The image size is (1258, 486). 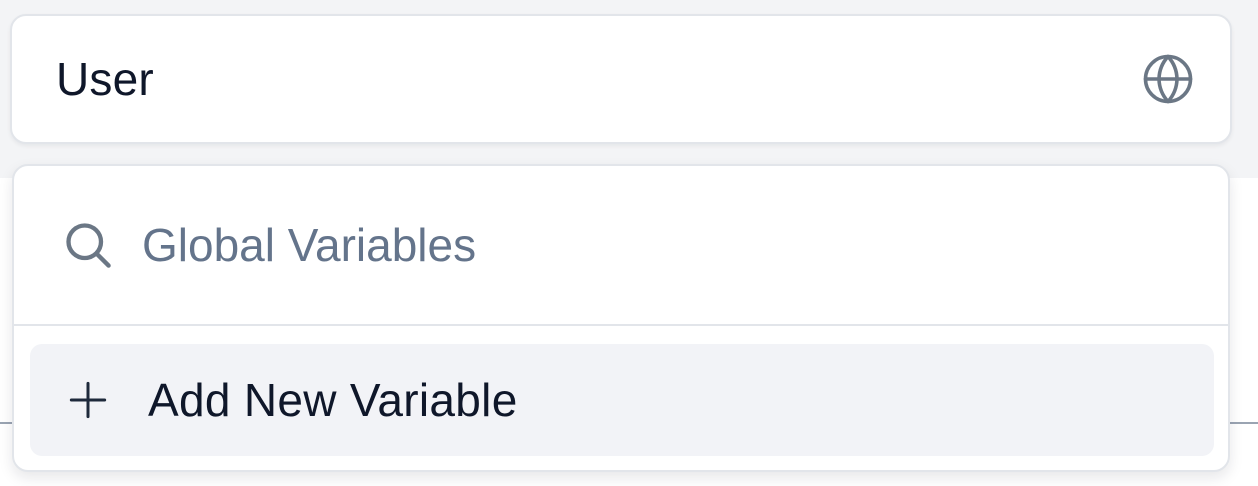 I want to click on add-new-variable-label: Add New Variable, so click(x=333, y=400).